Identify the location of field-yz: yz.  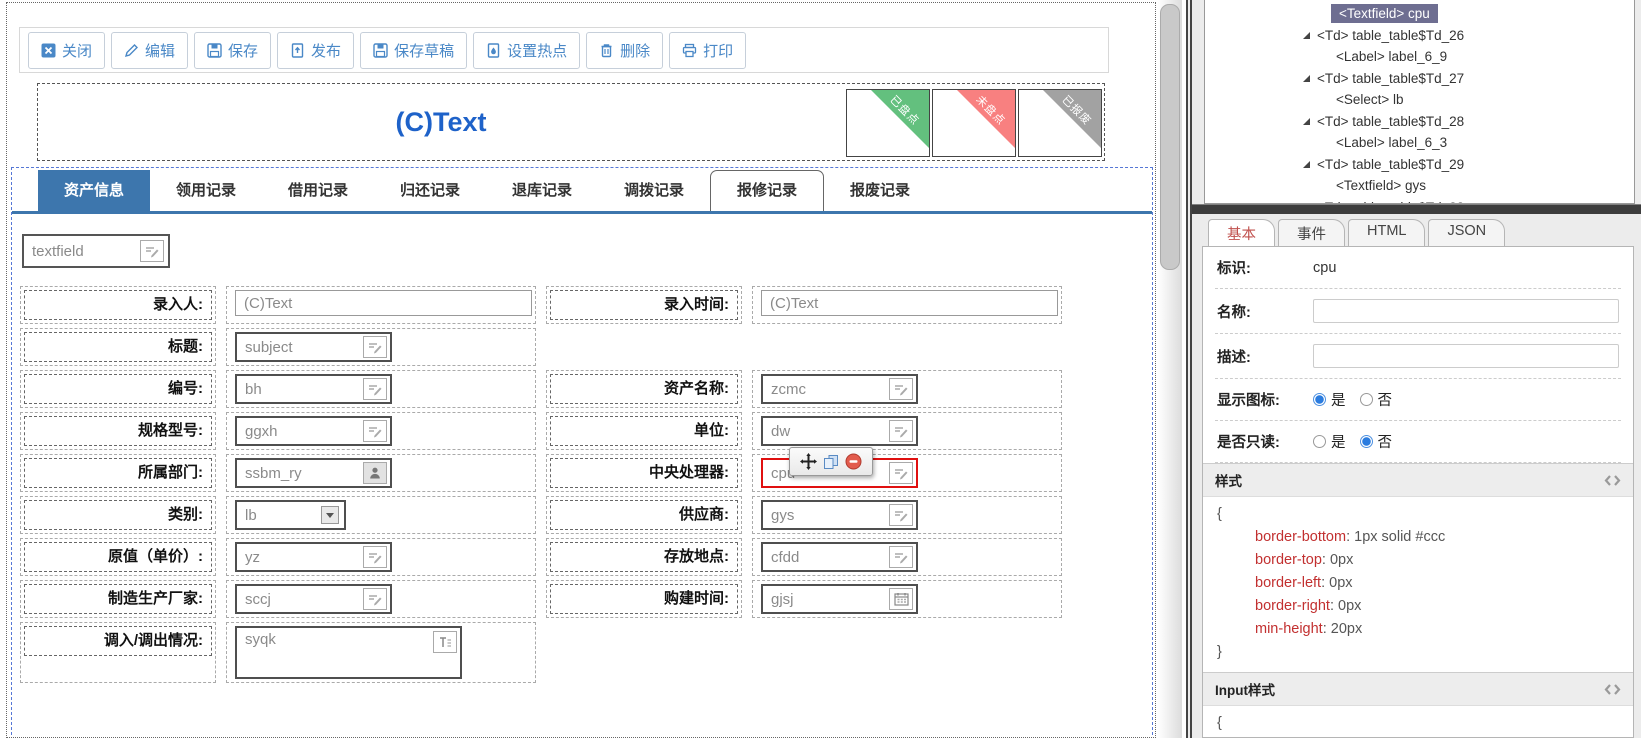
(313, 557).